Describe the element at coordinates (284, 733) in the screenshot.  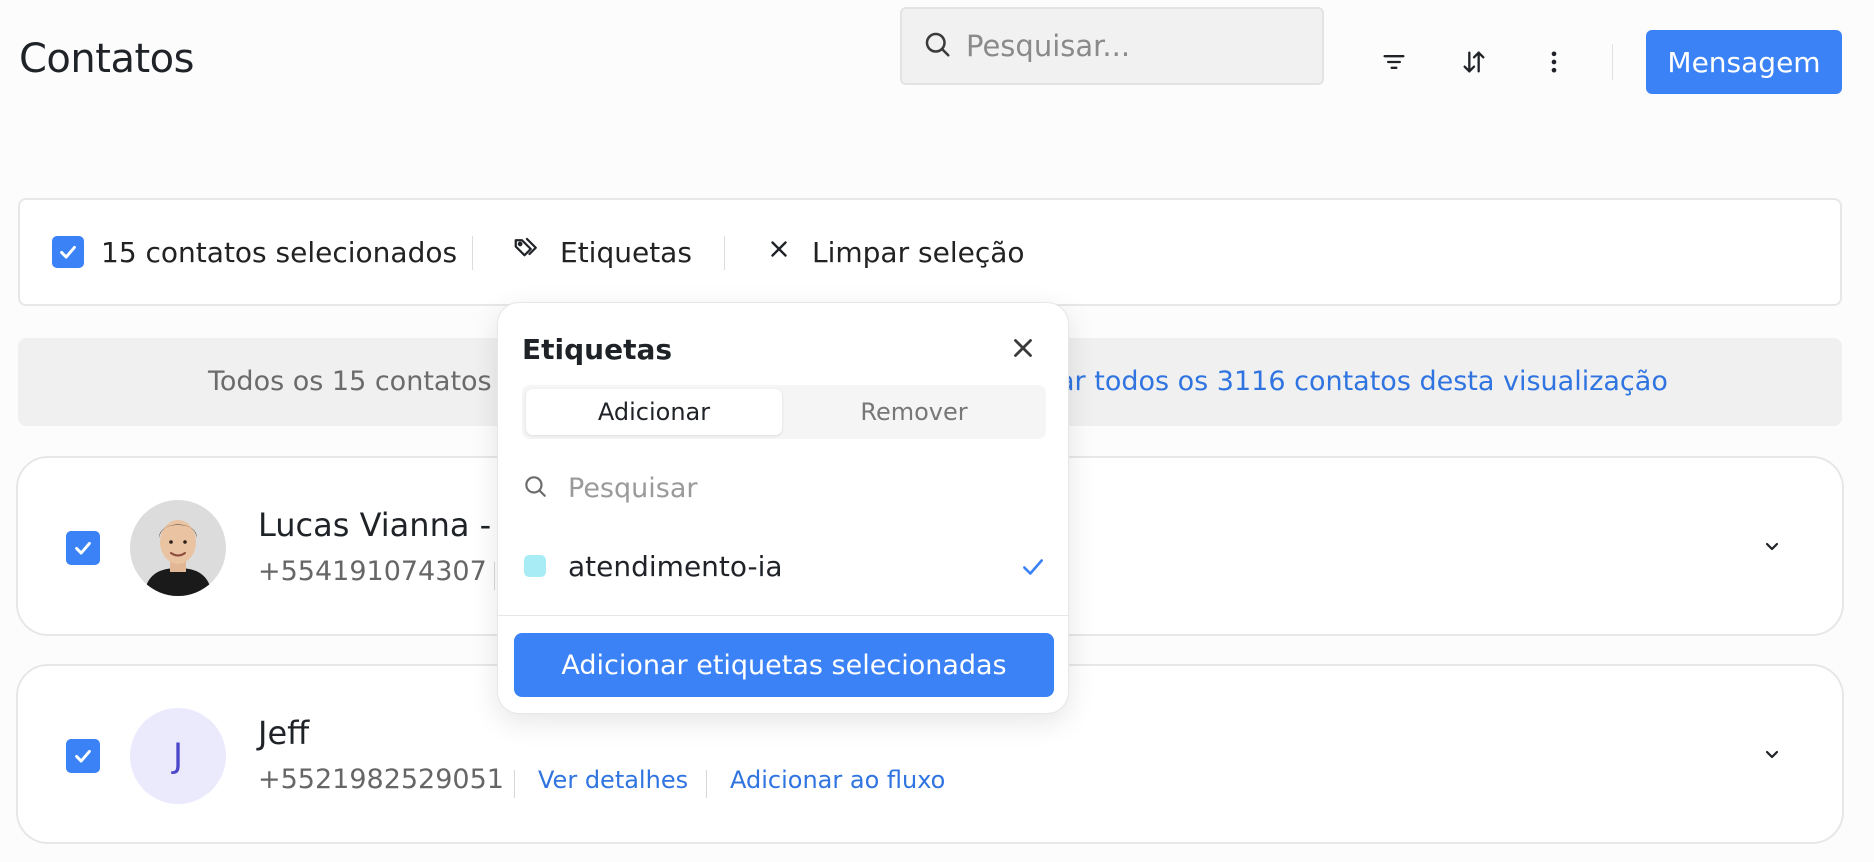
I see `contact-name: Jeff` at that location.